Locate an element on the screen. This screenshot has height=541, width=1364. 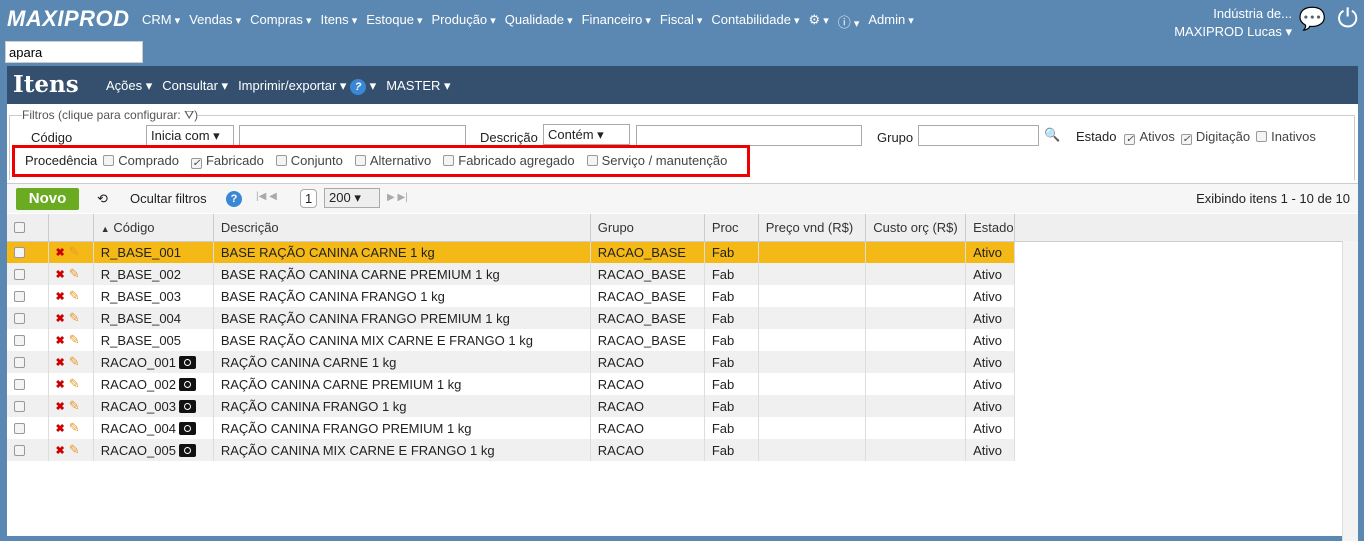
user-info: Indústria de... MAXIPROD Lucas ▾ is located at coordinates (1233, 23).